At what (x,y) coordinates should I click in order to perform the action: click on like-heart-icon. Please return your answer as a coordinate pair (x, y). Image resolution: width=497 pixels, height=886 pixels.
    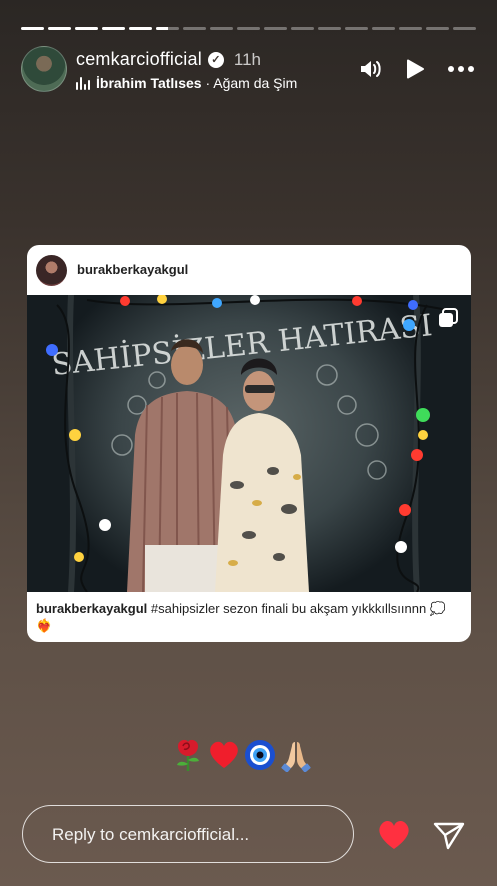
    Looking at the image, I should click on (394, 835).